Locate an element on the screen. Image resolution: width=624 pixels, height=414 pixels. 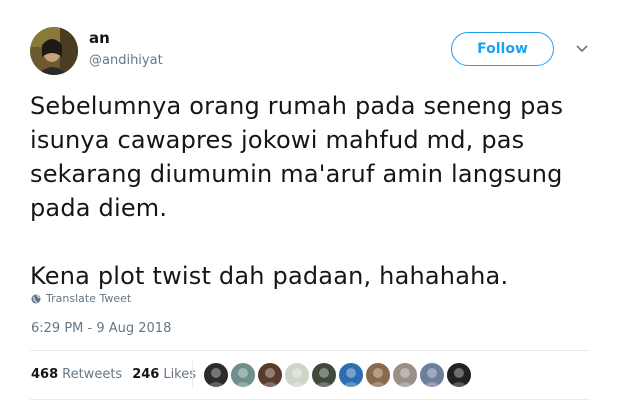
avatar is located at coordinates (54, 51).